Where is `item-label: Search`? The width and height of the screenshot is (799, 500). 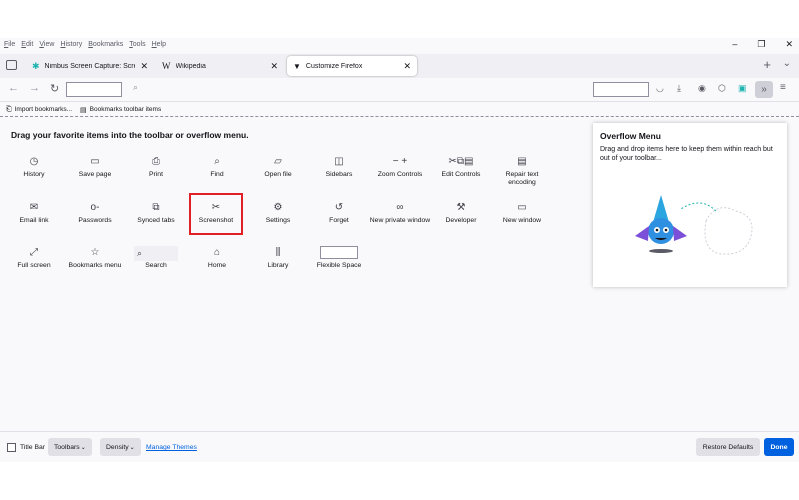 item-label: Search is located at coordinates (156, 265).